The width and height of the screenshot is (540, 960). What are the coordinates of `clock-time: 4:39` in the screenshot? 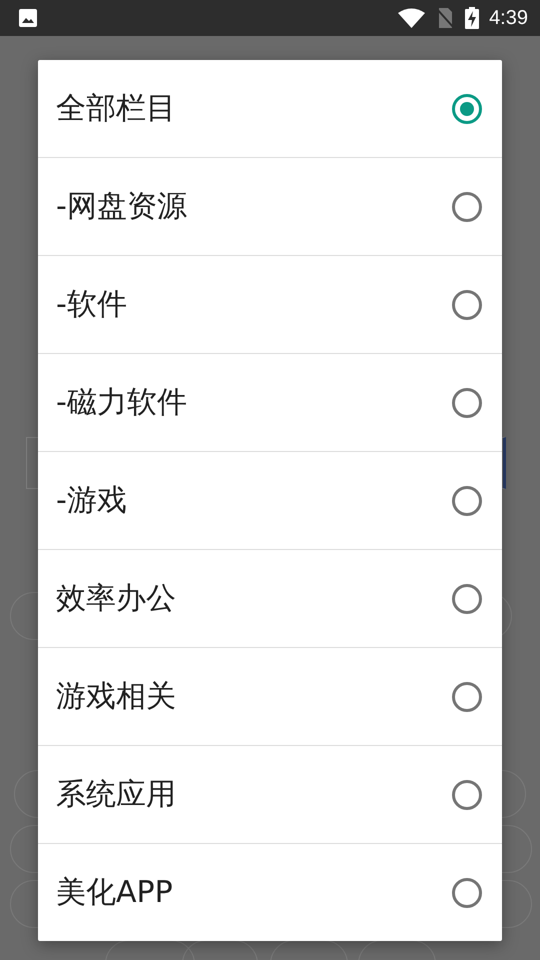 It's located at (508, 18).